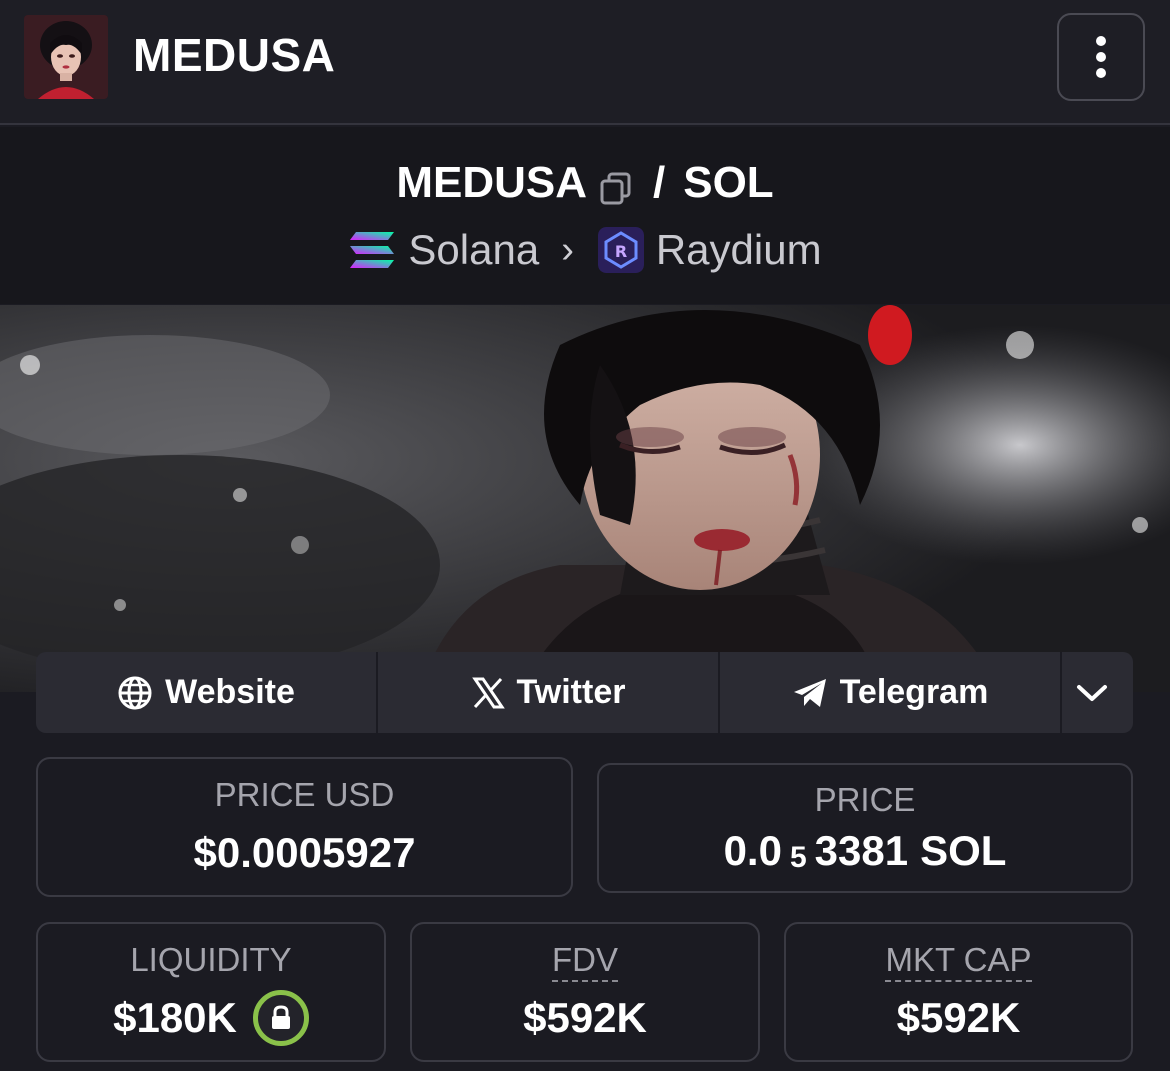  I want to click on telegram-button: Telegram, so click(889, 692).